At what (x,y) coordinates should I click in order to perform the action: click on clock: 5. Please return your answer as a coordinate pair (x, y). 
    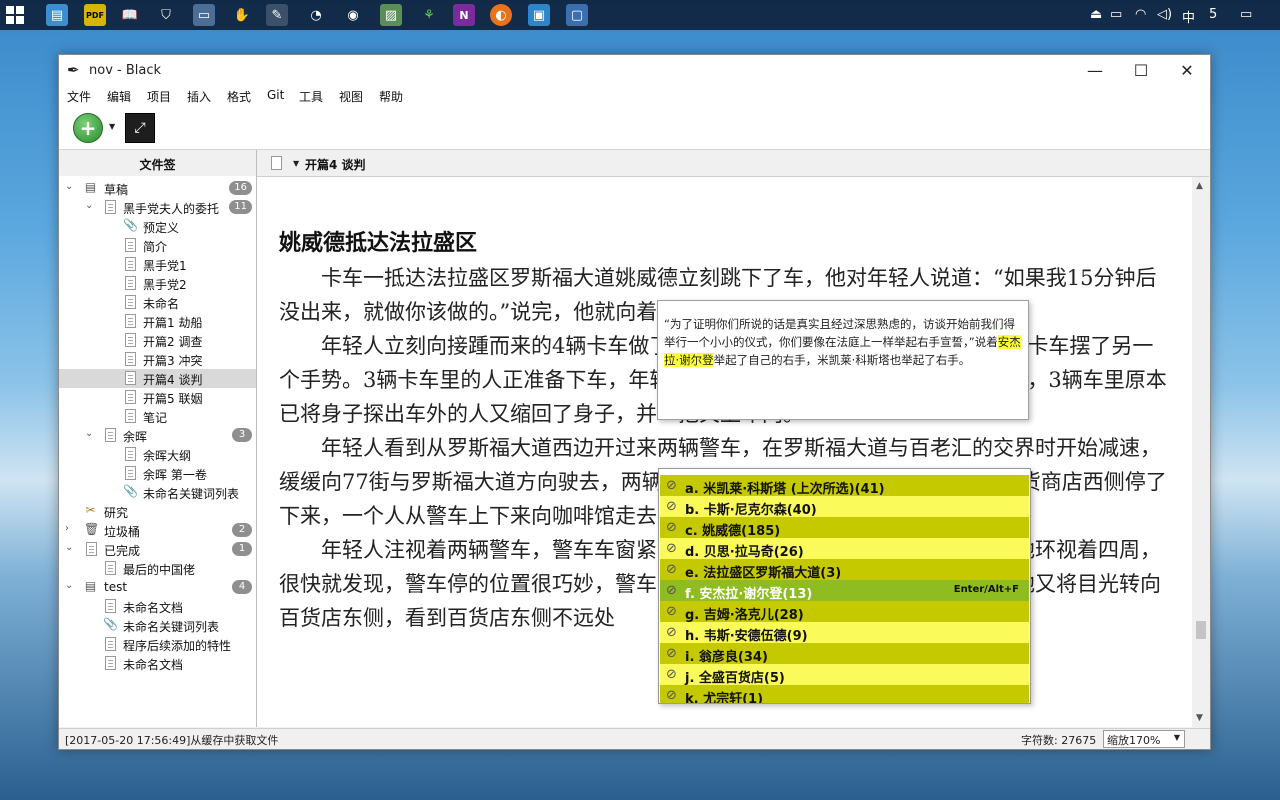
    Looking at the image, I should click on (1213, 14).